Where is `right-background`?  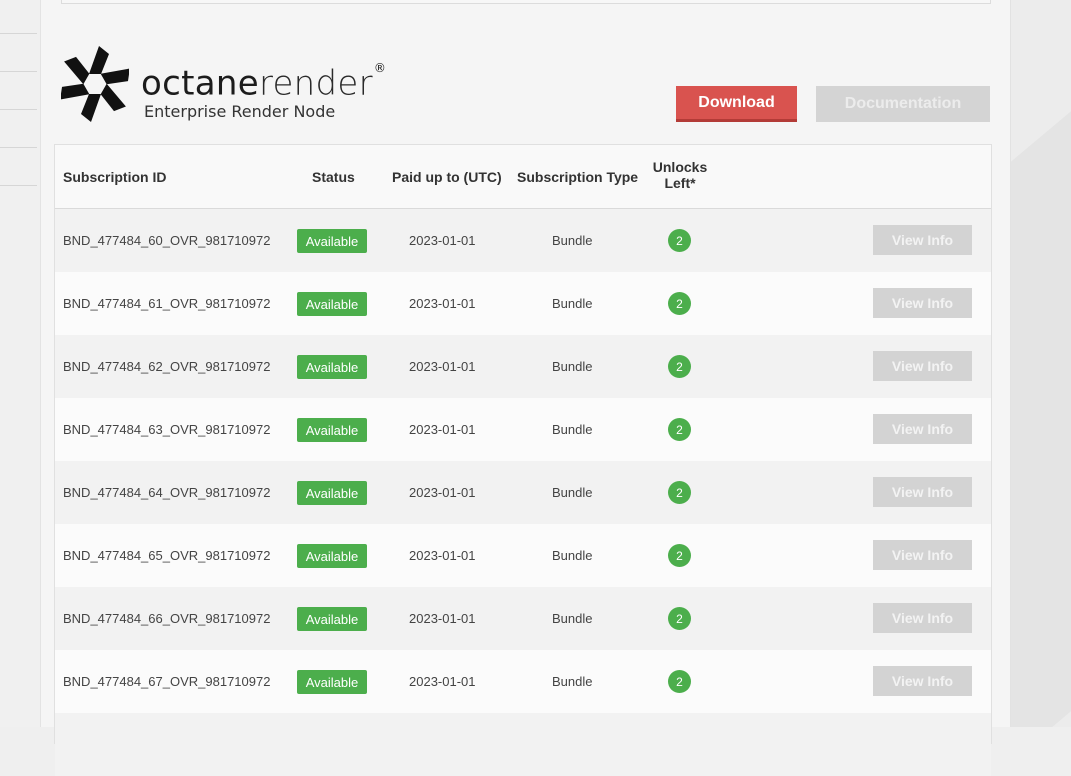
right-background is located at coordinates (1040, 363).